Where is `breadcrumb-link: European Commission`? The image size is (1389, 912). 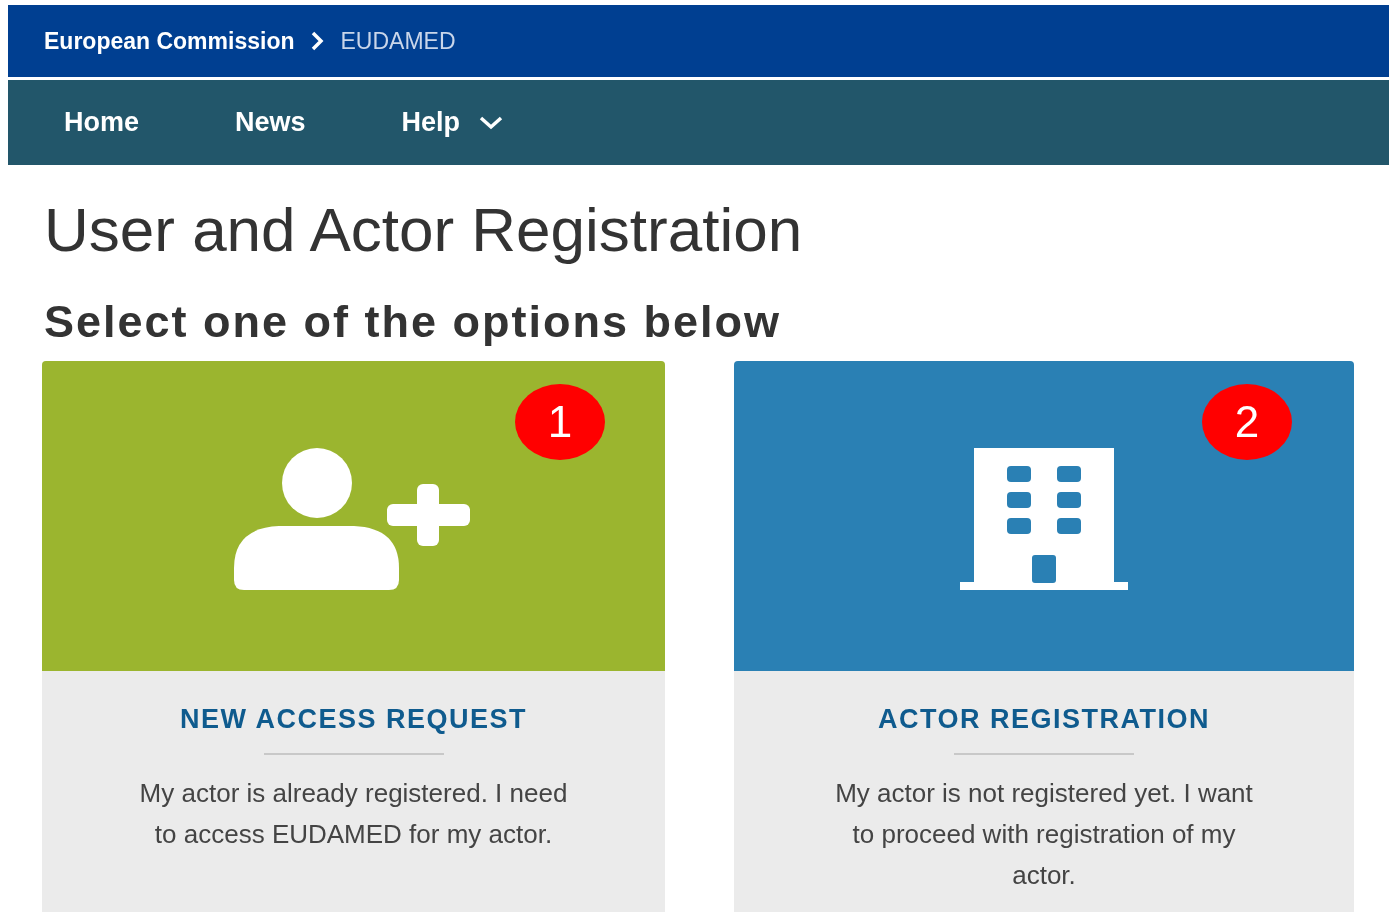 breadcrumb-link: European Commission is located at coordinates (169, 41).